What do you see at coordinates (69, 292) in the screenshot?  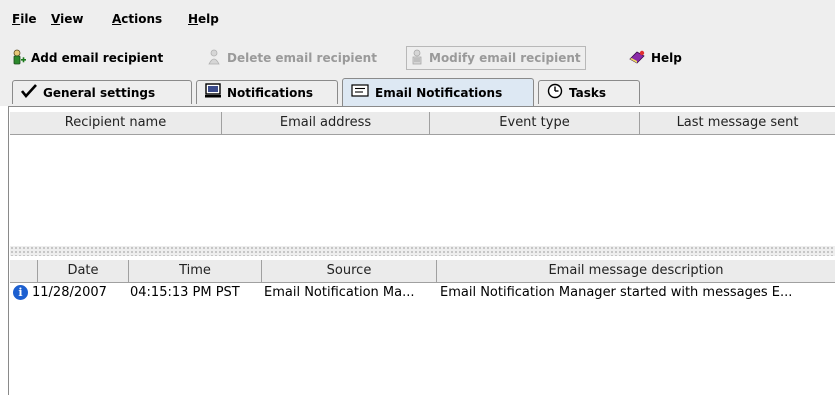 I see `row-date: 11/28/2007` at bounding box center [69, 292].